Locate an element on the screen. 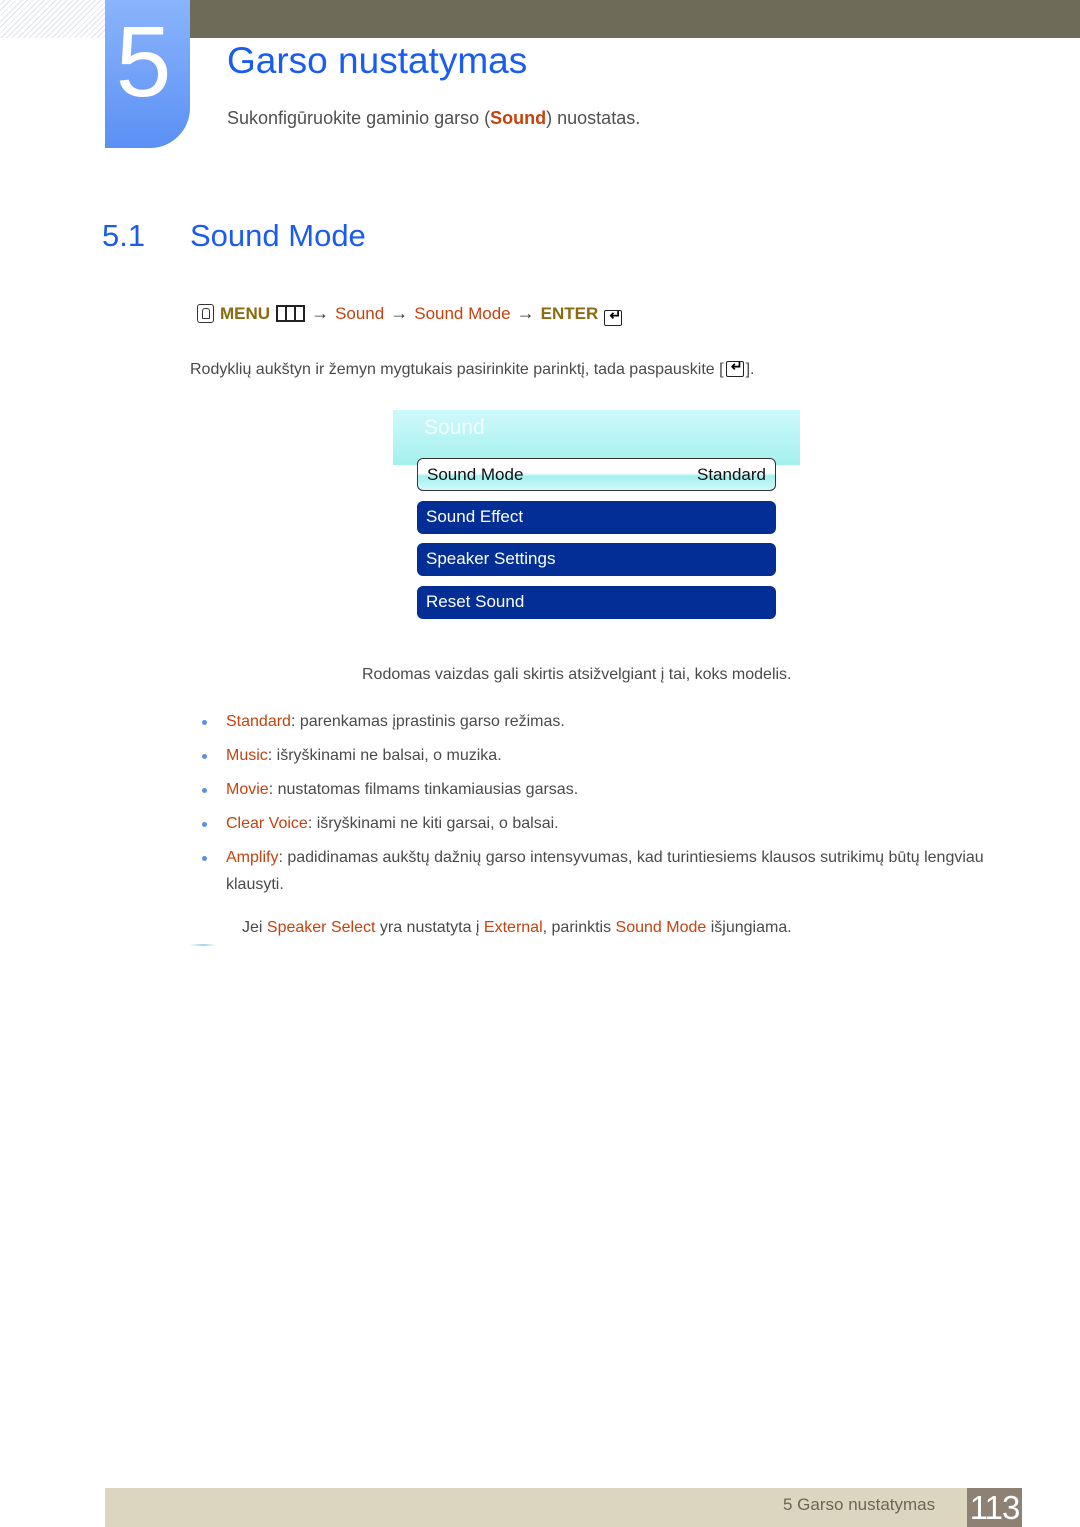  section-title: Sound Mode is located at coordinates (278, 235).